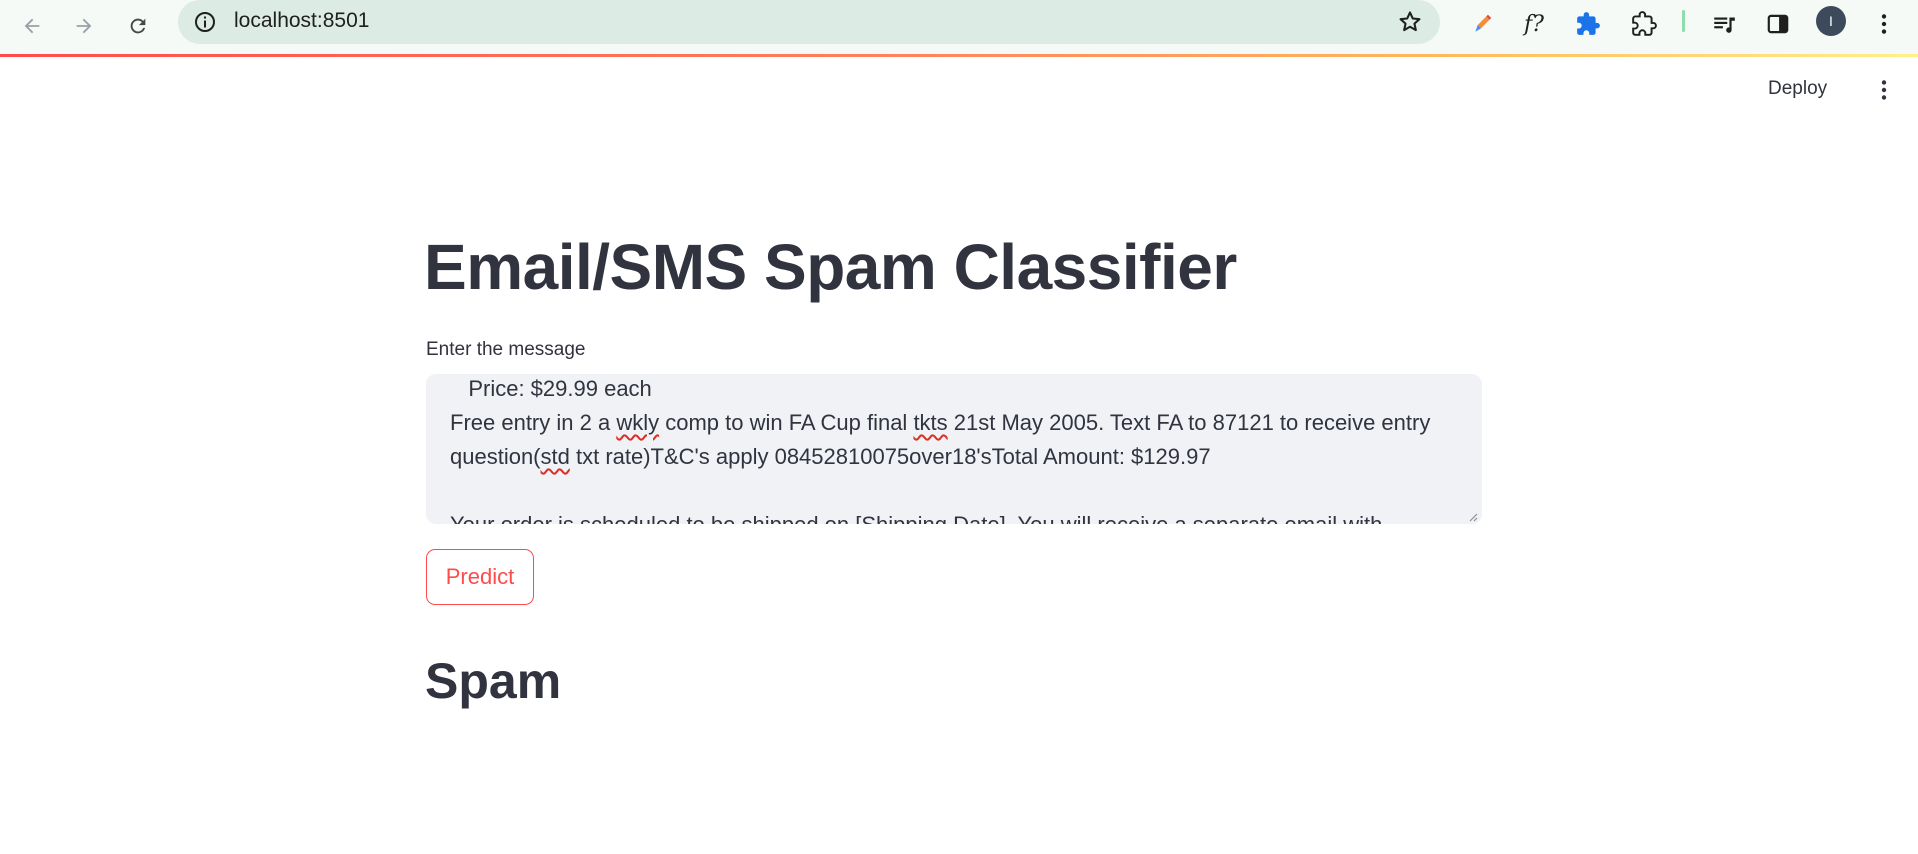  Describe the element at coordinates (1534, 24) in the screenshot. I see `fx-icon: f?` at that location.